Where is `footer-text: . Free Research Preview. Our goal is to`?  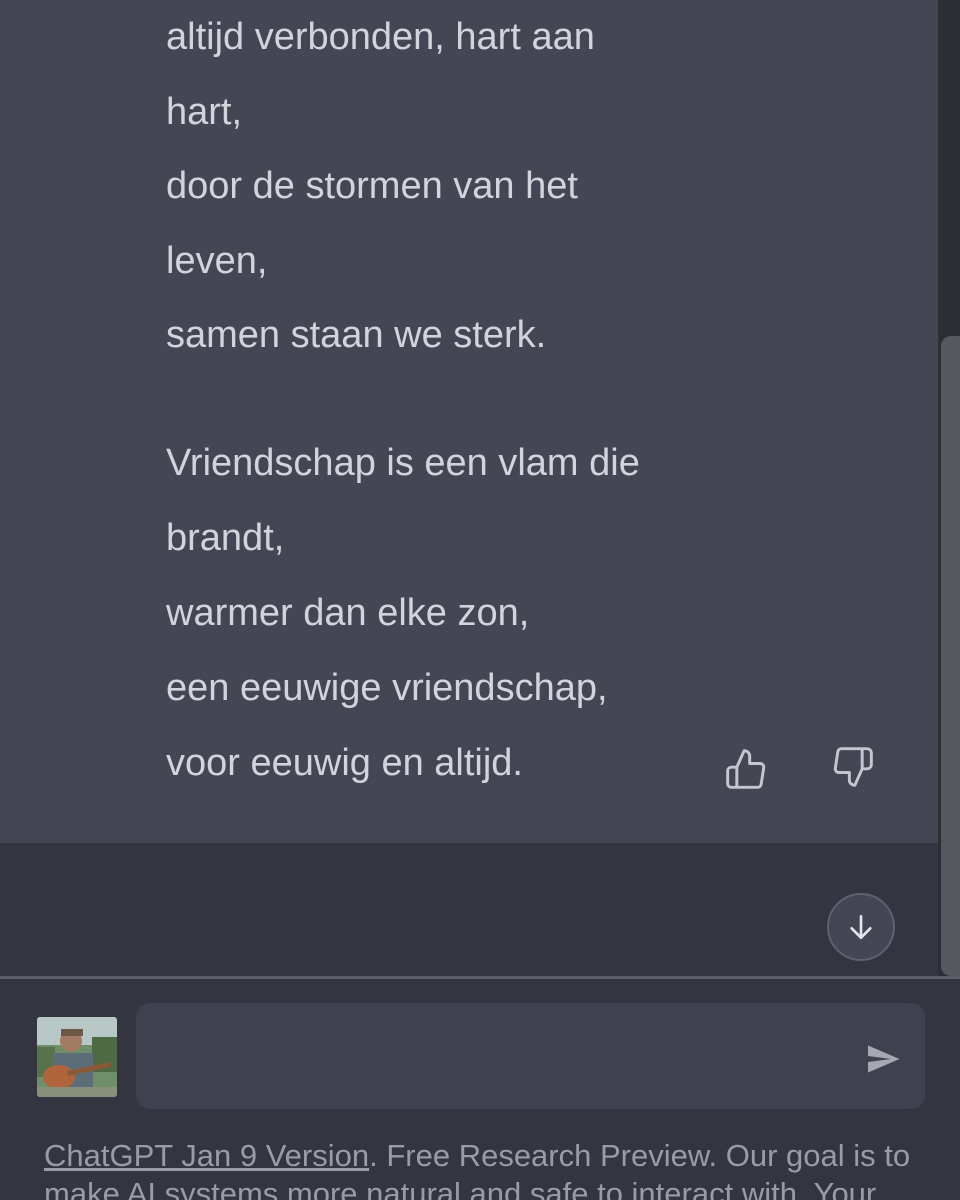
footer-text: . Free Research Preview. Our goal is to is located at coordinates (640, 1155).